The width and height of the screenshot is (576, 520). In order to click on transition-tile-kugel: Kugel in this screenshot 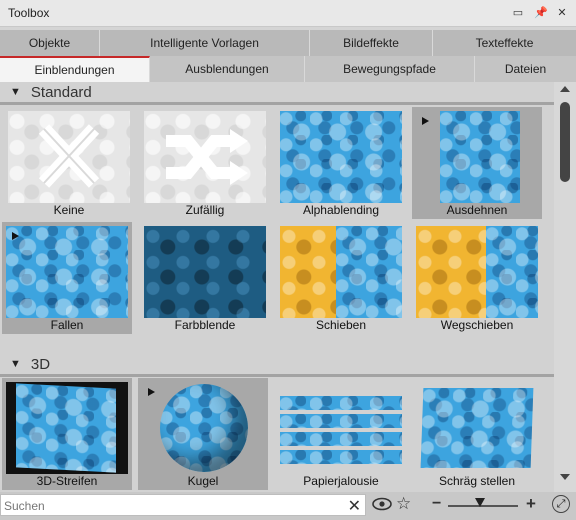, I will do `click(203, 434)`.